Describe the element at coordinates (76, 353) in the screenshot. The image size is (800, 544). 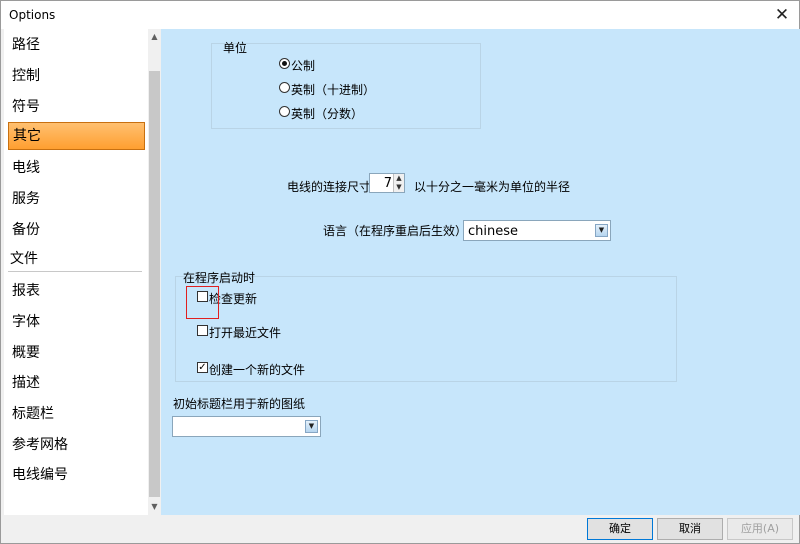
I see `sidebar-item-summary: 概要` at that location.